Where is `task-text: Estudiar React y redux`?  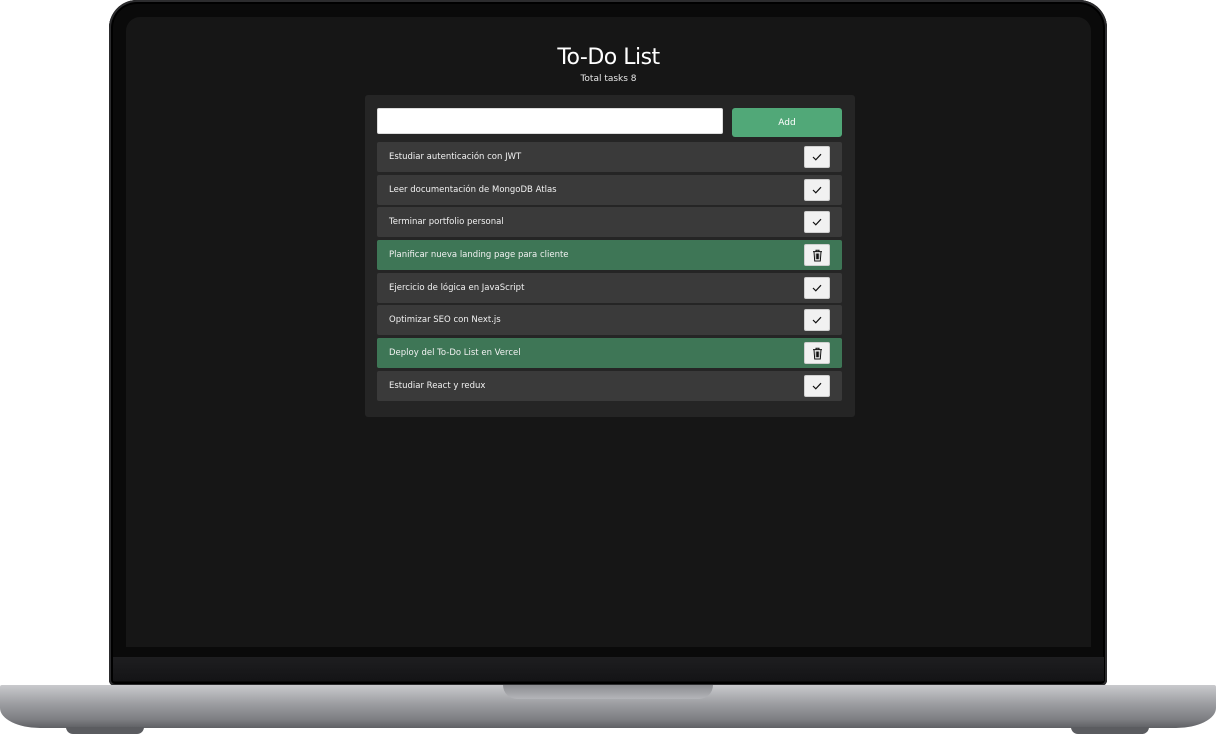
task-text: Estudiar React y redux is located at coordinates (437, 385).